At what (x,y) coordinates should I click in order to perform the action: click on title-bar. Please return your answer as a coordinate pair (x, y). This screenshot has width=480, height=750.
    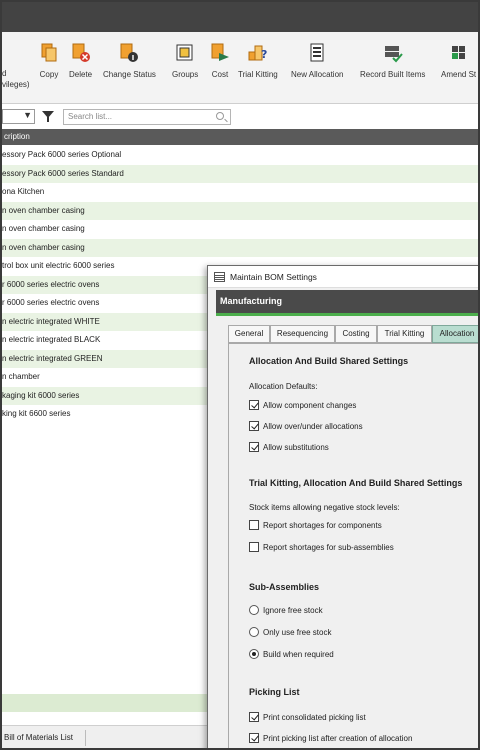
    Looking at the image, I should click on (240, 17).